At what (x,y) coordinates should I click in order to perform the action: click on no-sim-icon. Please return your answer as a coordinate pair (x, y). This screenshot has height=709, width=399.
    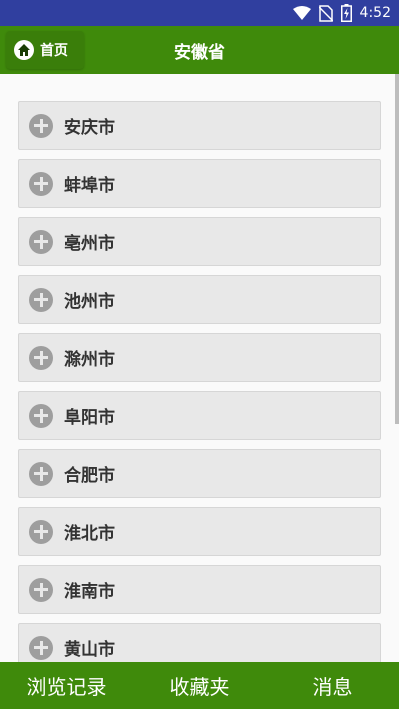
    Looking at the image, I should click on (325, 13).